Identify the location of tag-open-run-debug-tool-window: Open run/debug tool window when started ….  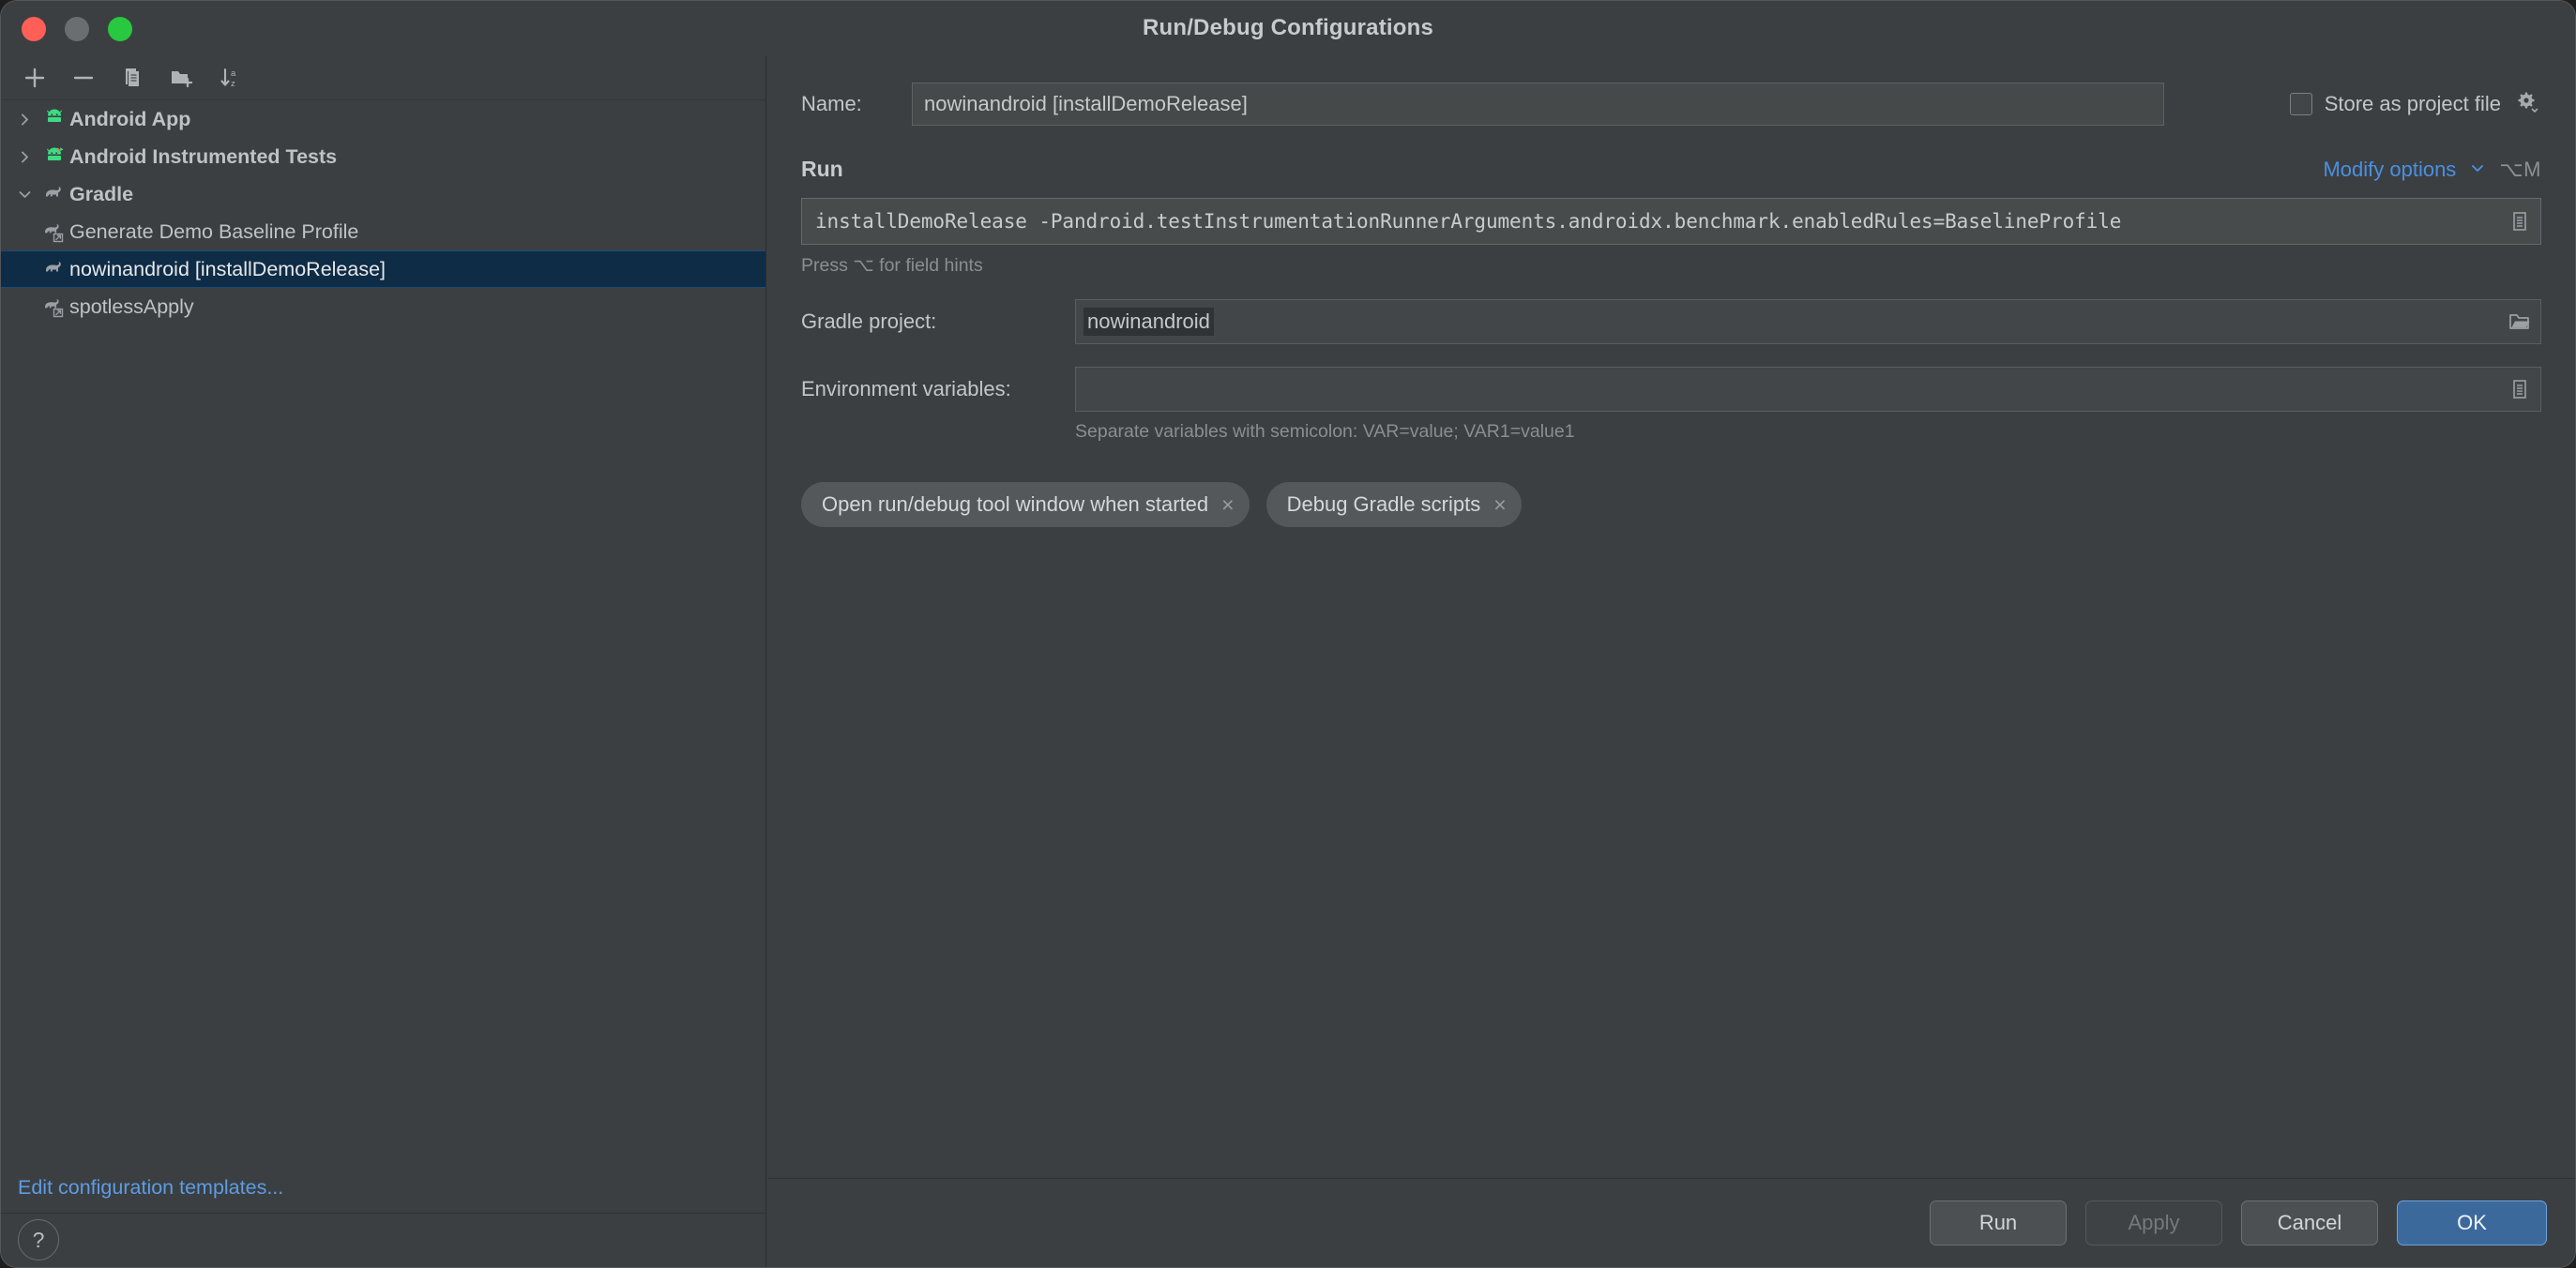
(1025, 505).